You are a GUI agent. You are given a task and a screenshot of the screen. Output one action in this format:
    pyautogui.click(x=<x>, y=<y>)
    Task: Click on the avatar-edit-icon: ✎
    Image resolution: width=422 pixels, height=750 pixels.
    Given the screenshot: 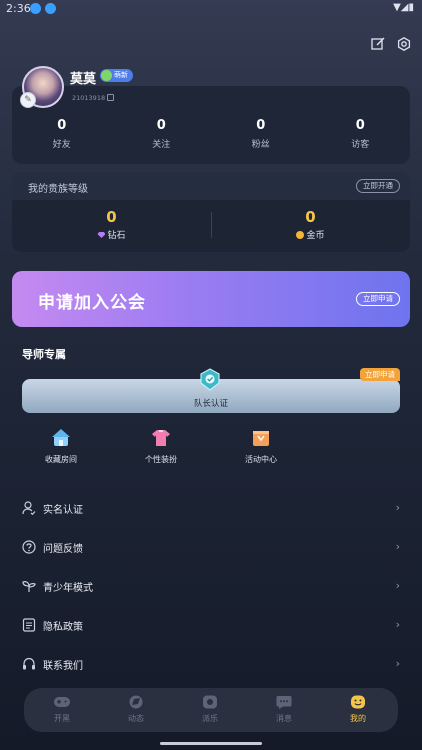 What is the action you would take?
    pyautogui.click(x=28, y=100)
    